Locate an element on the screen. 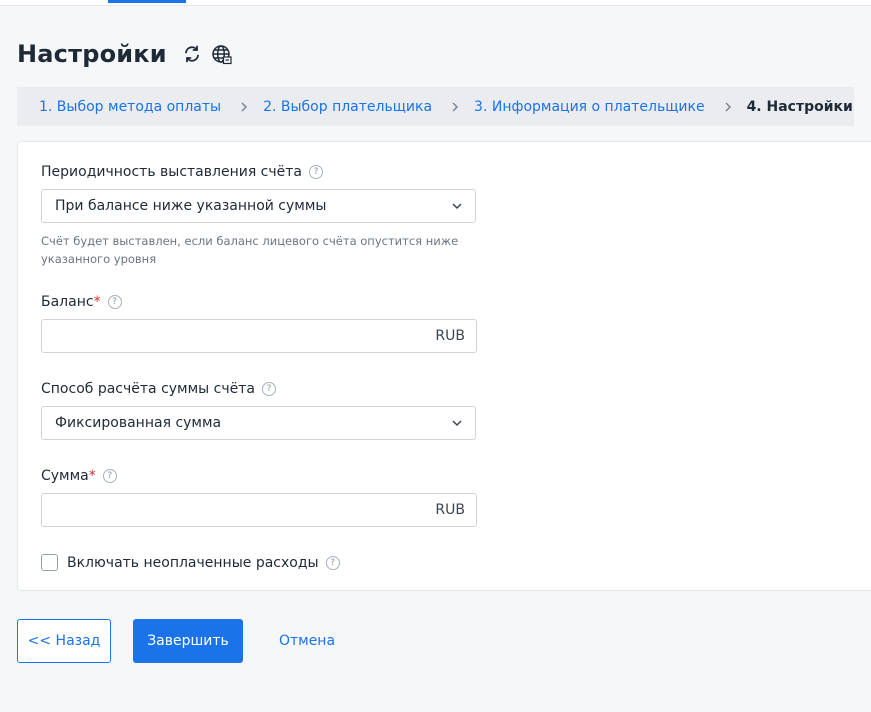  breadcrumb-step-settings: 4. Настройки is located at coordinates (799, 106).